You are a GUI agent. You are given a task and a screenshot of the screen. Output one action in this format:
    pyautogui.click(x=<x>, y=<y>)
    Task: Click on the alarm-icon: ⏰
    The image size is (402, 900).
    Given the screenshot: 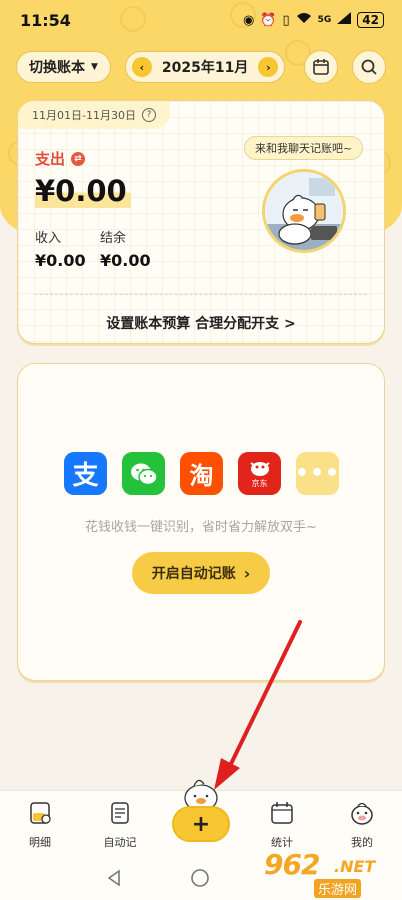 What is the action you would take?
    pyautogui.click(x=268, y=20)
    